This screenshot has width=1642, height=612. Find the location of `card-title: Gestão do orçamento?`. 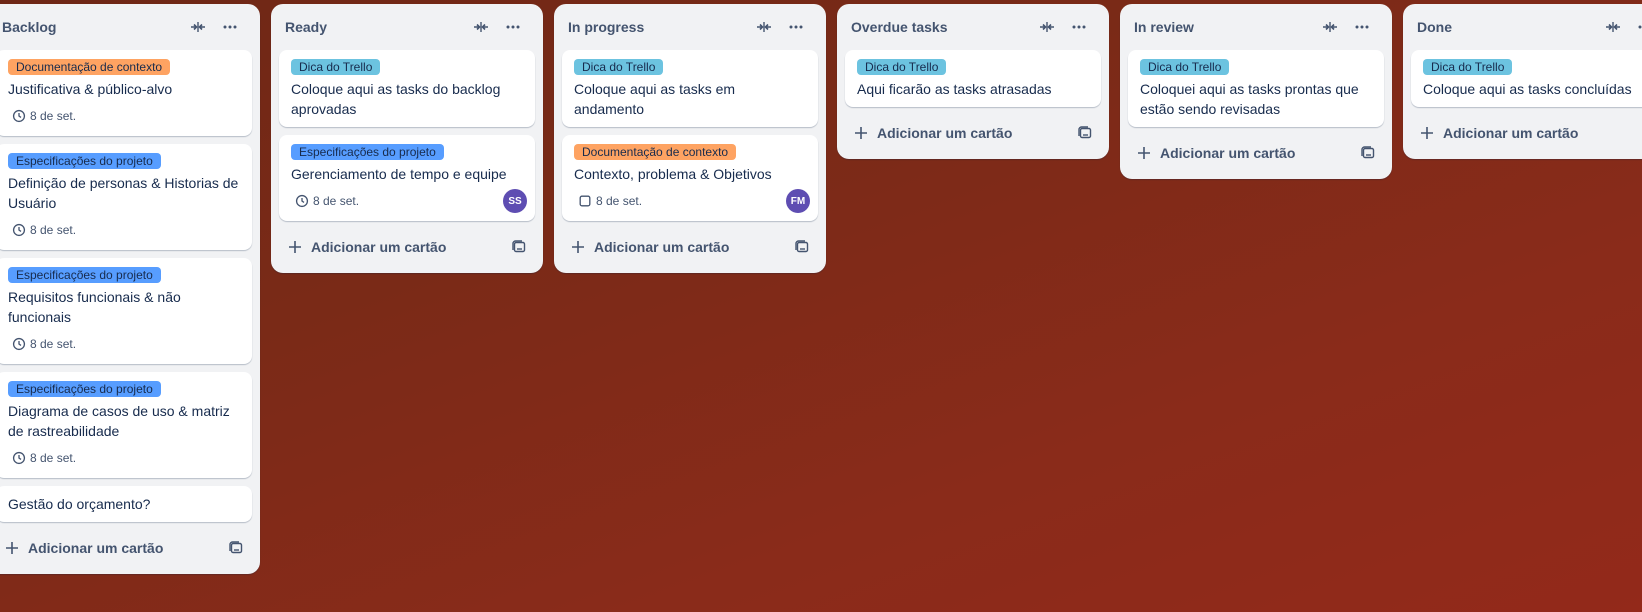

card-title: Gestão do orçamento? is located at coordinates (79, 504).